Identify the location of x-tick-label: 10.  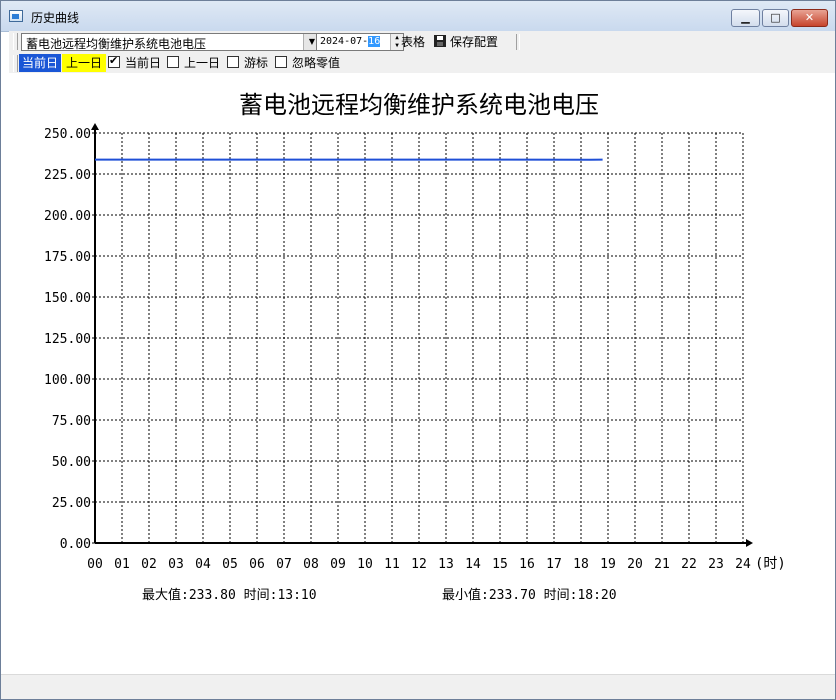
(365, 564).